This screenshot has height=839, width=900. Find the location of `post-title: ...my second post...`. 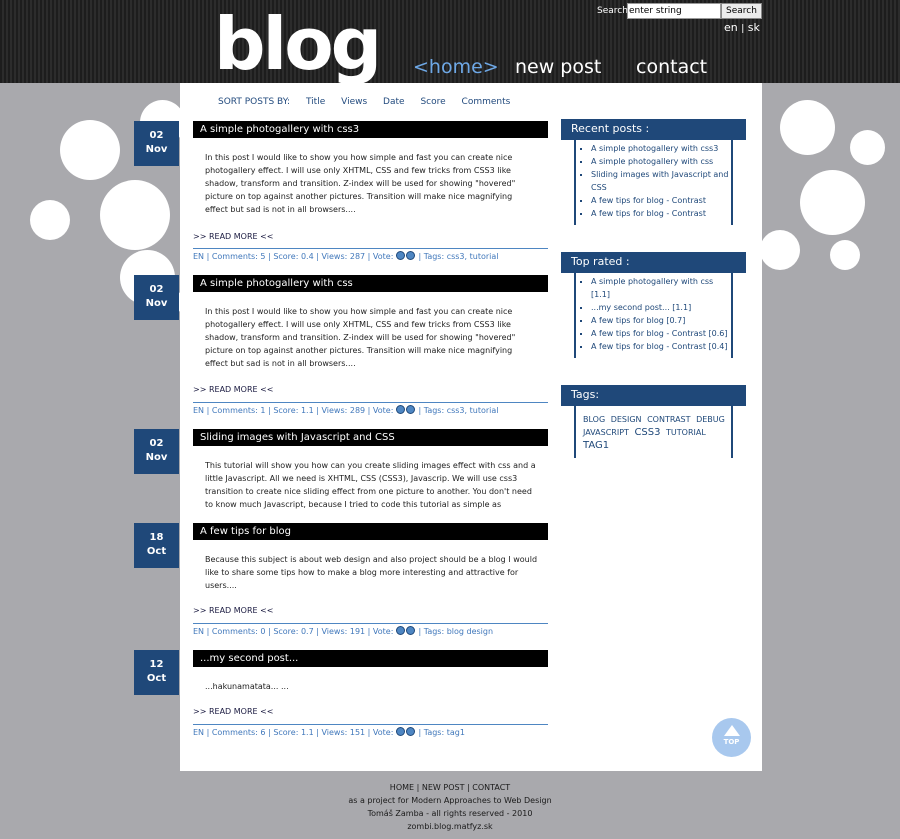

post-title: ...my second post... is located at coordinates (370, 658).